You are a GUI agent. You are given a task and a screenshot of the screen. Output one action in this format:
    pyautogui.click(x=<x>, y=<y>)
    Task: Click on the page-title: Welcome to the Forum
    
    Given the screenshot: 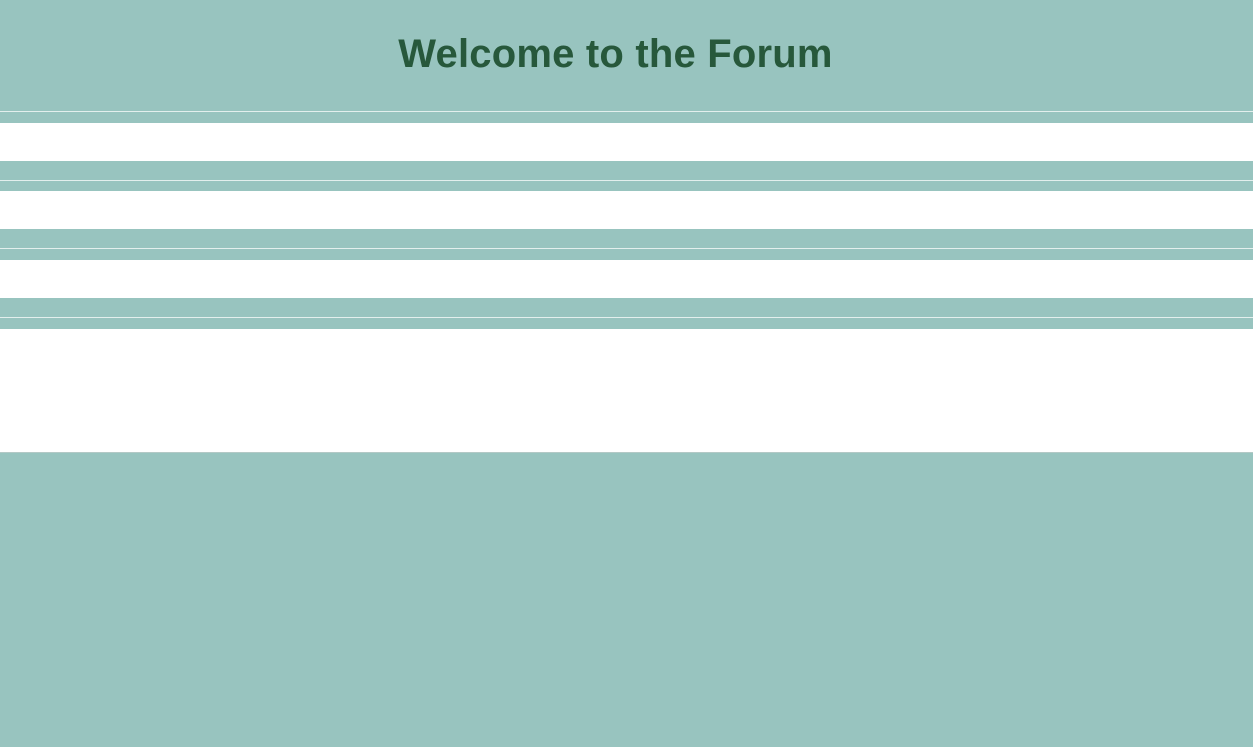 What is the action you would take?
    pyautogui.click(x=615, y=54)
    